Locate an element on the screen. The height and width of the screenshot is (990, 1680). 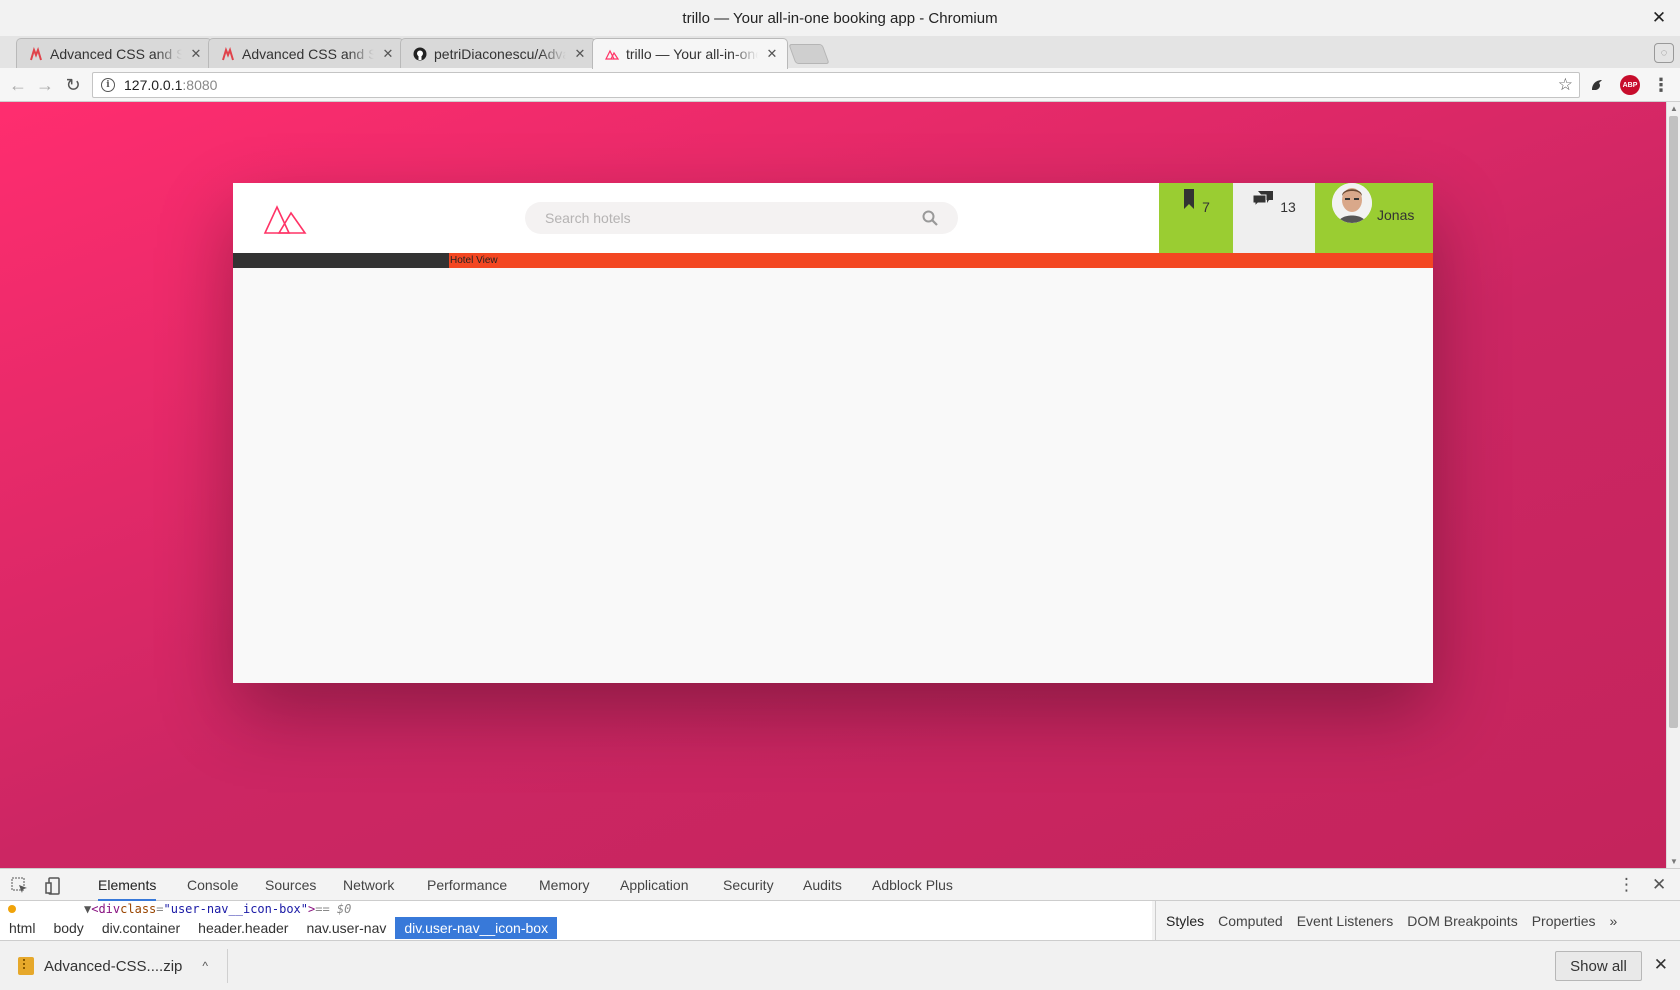
search-icon is located at coordinates (930, 218).